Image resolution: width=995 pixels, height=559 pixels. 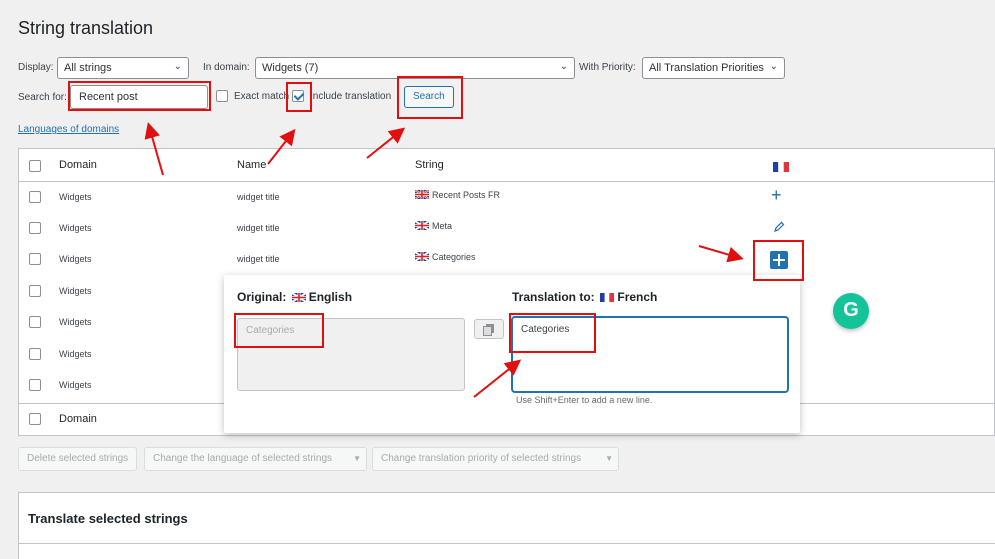 What do you see at coordinates (154, 149) in the screenshot?
I see `arrow-to-search` at bounding box center [154, 149].